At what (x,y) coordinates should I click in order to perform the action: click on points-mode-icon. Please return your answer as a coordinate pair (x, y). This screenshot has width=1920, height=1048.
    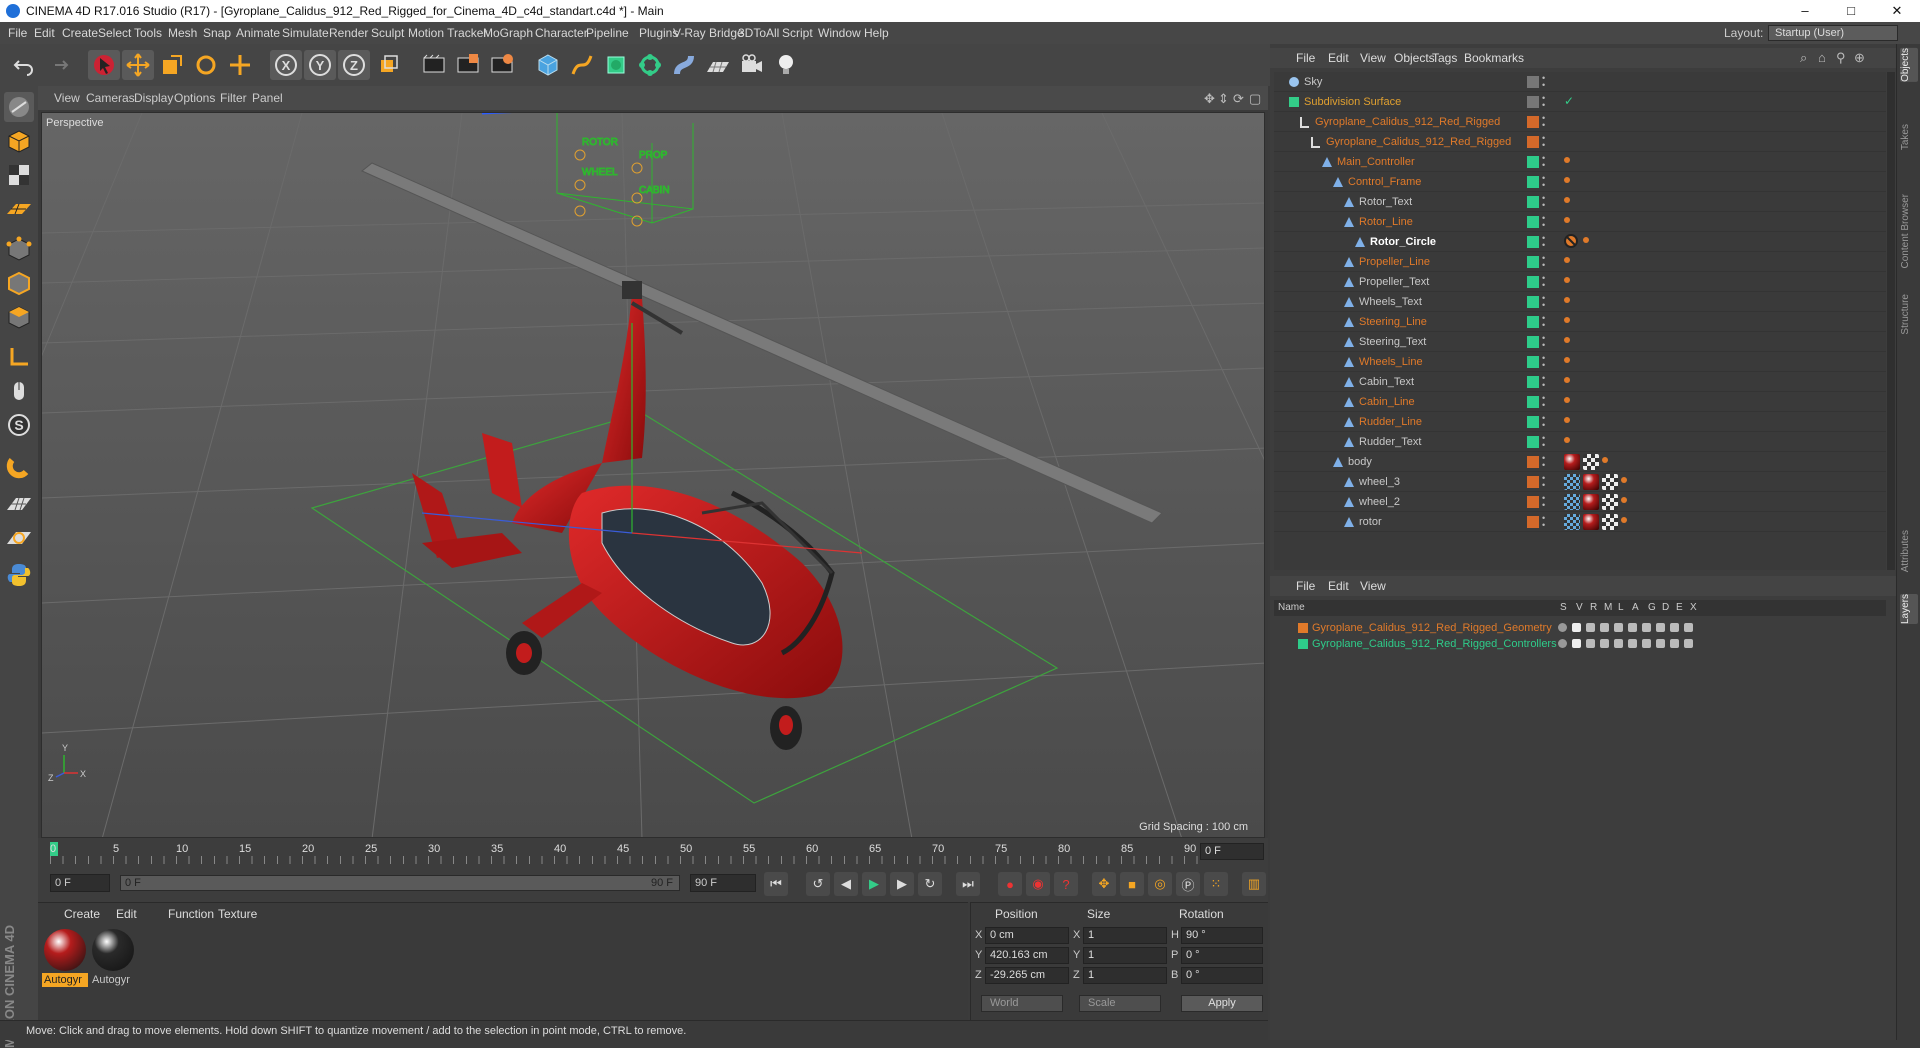
    Looking at the image, I should click on (19, 249).